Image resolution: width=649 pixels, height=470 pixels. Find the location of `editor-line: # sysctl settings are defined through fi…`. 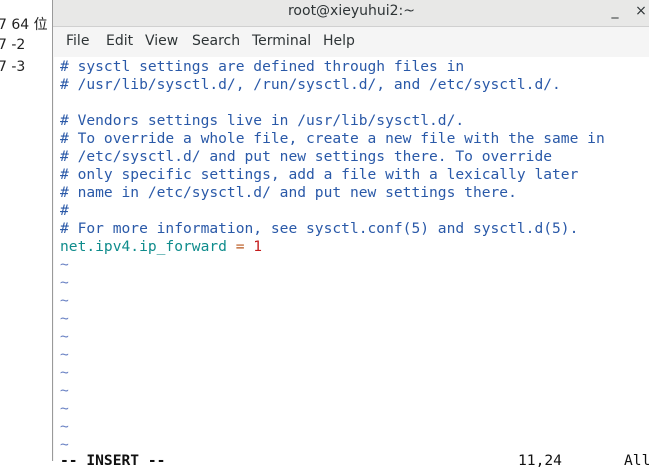

editor-line: # sysctl settings are defined through fi… is located at coordinates (262, 66).